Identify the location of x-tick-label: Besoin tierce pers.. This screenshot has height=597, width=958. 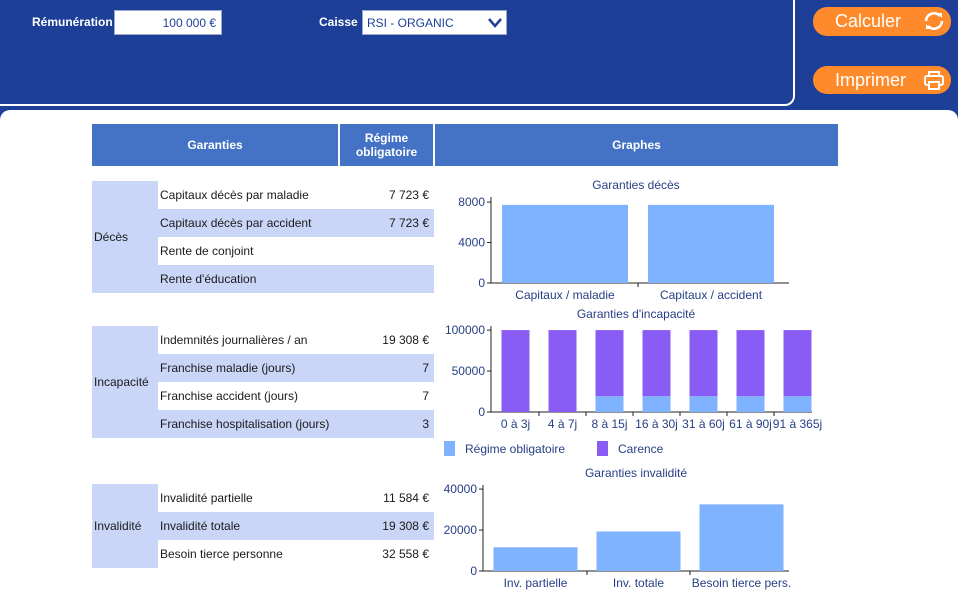
(741, 583).